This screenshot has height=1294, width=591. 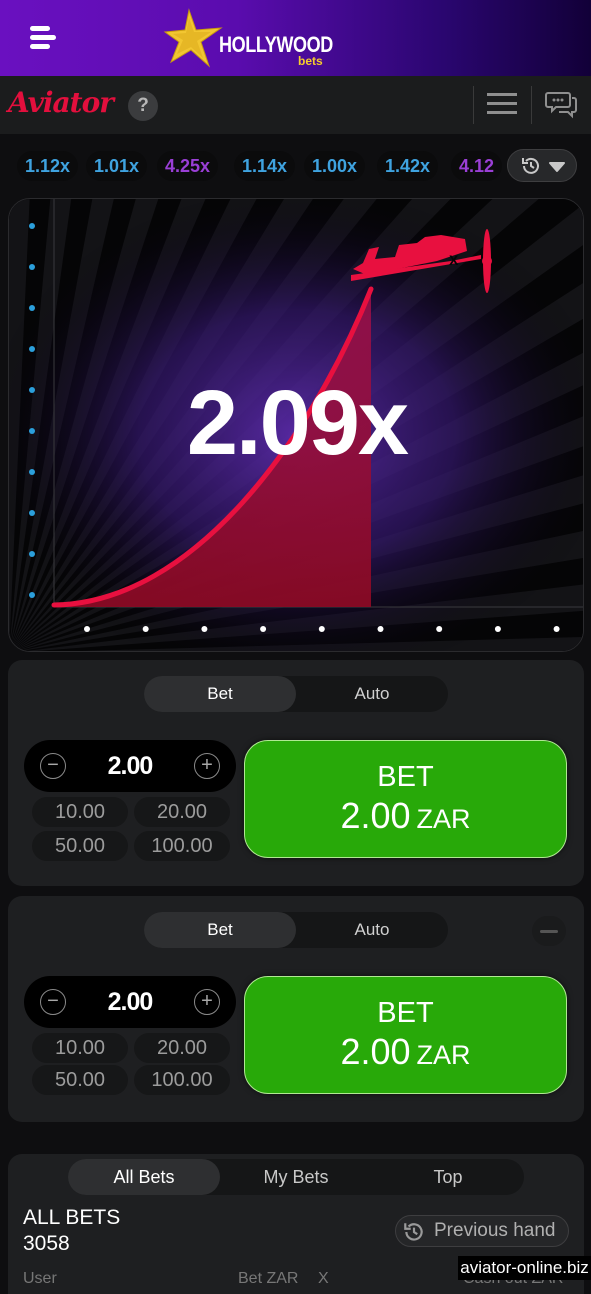 I want to click on minus-icon, so click(x=549, y=931).